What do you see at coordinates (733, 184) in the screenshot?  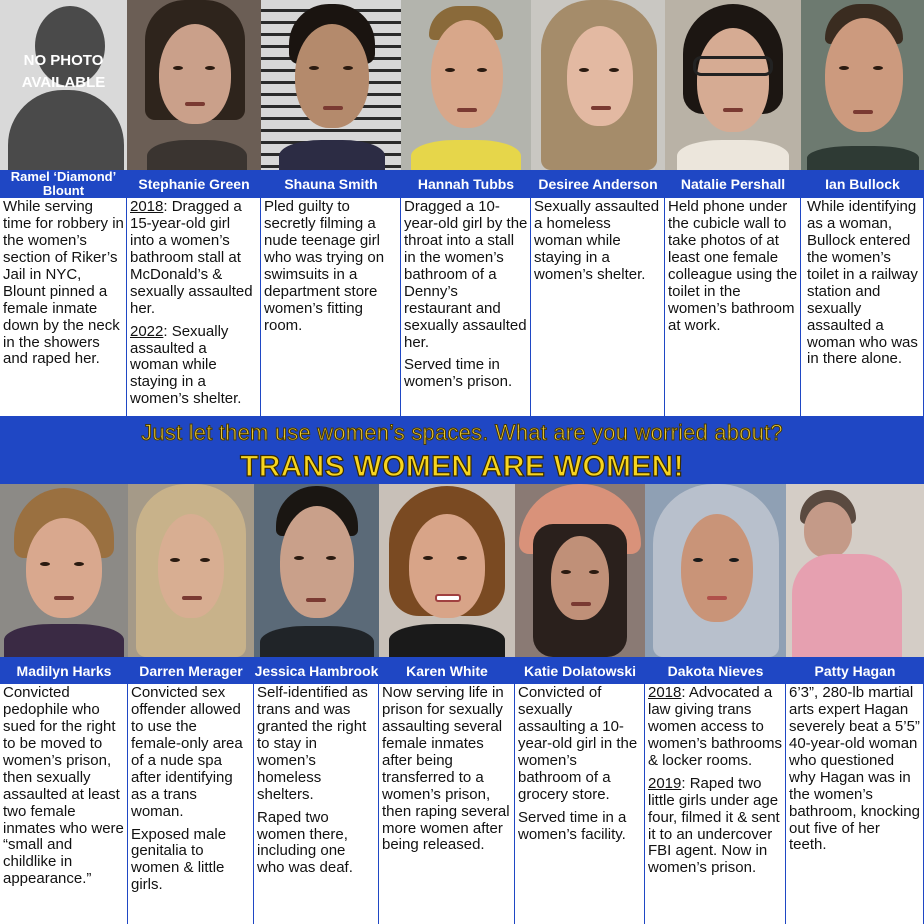 I see `person-name: Natalie Pershall` at bounding box center [733, 184].